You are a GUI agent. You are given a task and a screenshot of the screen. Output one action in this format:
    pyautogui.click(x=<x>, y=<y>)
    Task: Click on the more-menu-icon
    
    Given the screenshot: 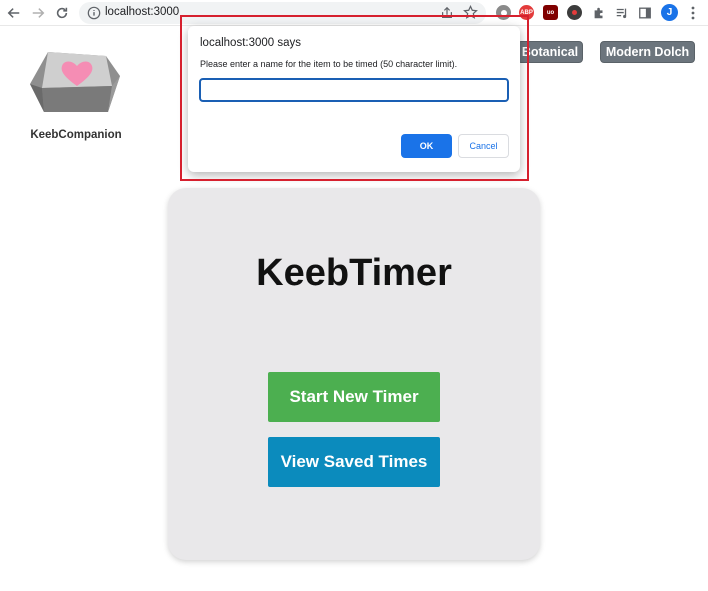 What is the action you would take?
    pyautogui.click(x=693, y=13)
    